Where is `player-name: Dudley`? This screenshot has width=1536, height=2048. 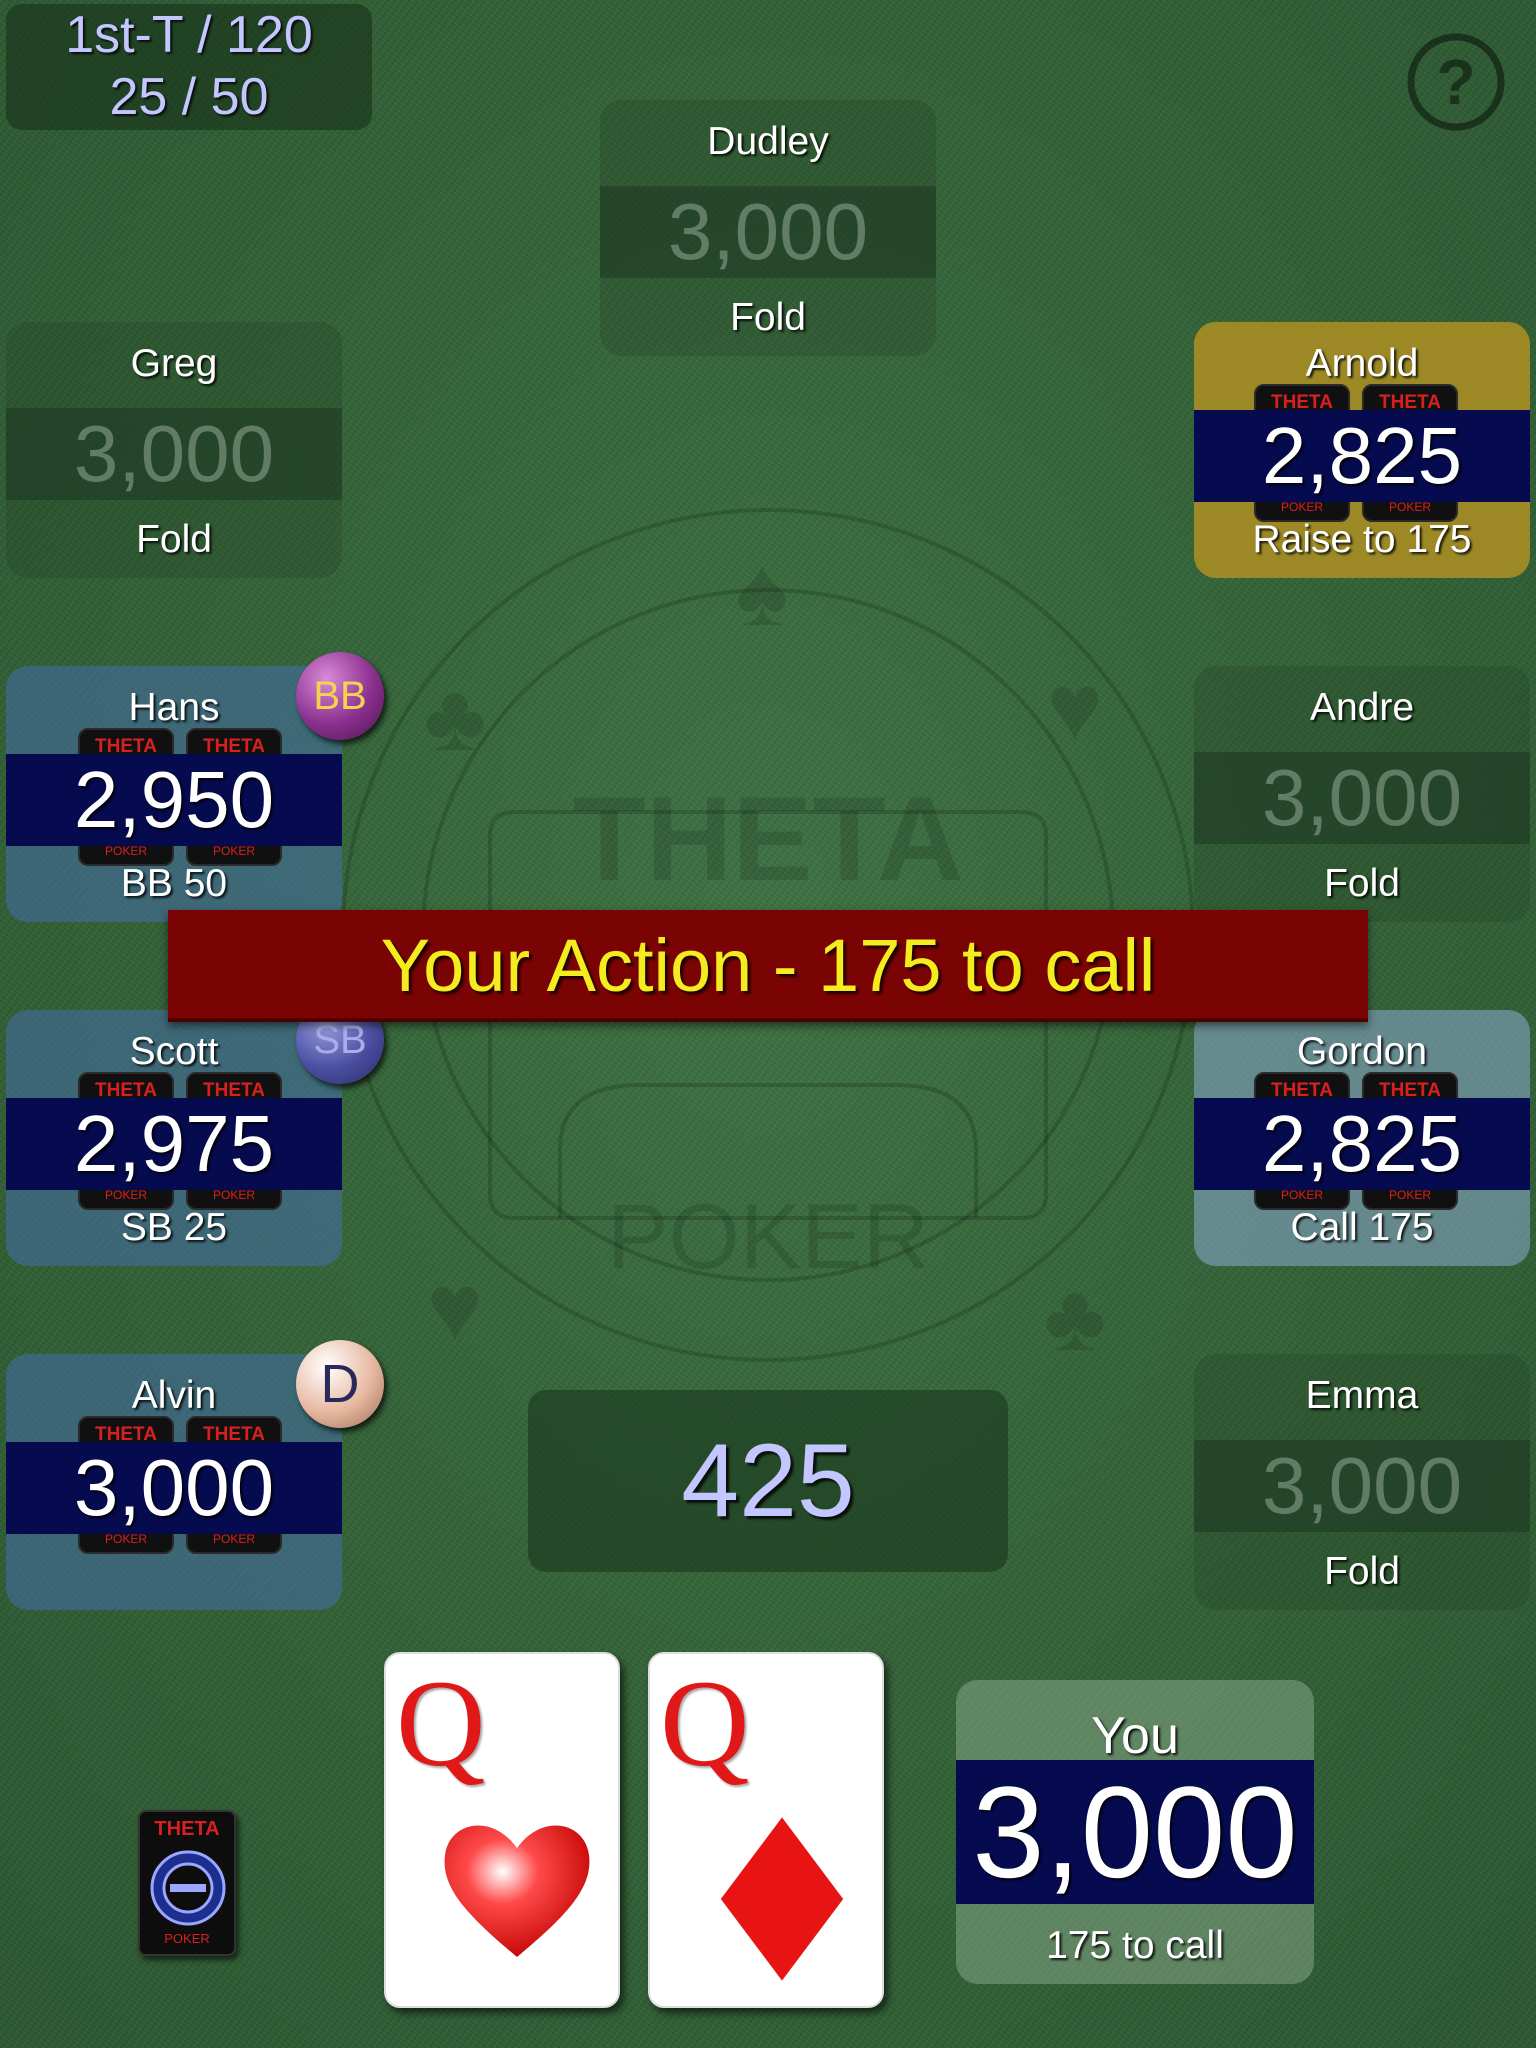
player-name: Dudley is located at coordinates (768, 141).